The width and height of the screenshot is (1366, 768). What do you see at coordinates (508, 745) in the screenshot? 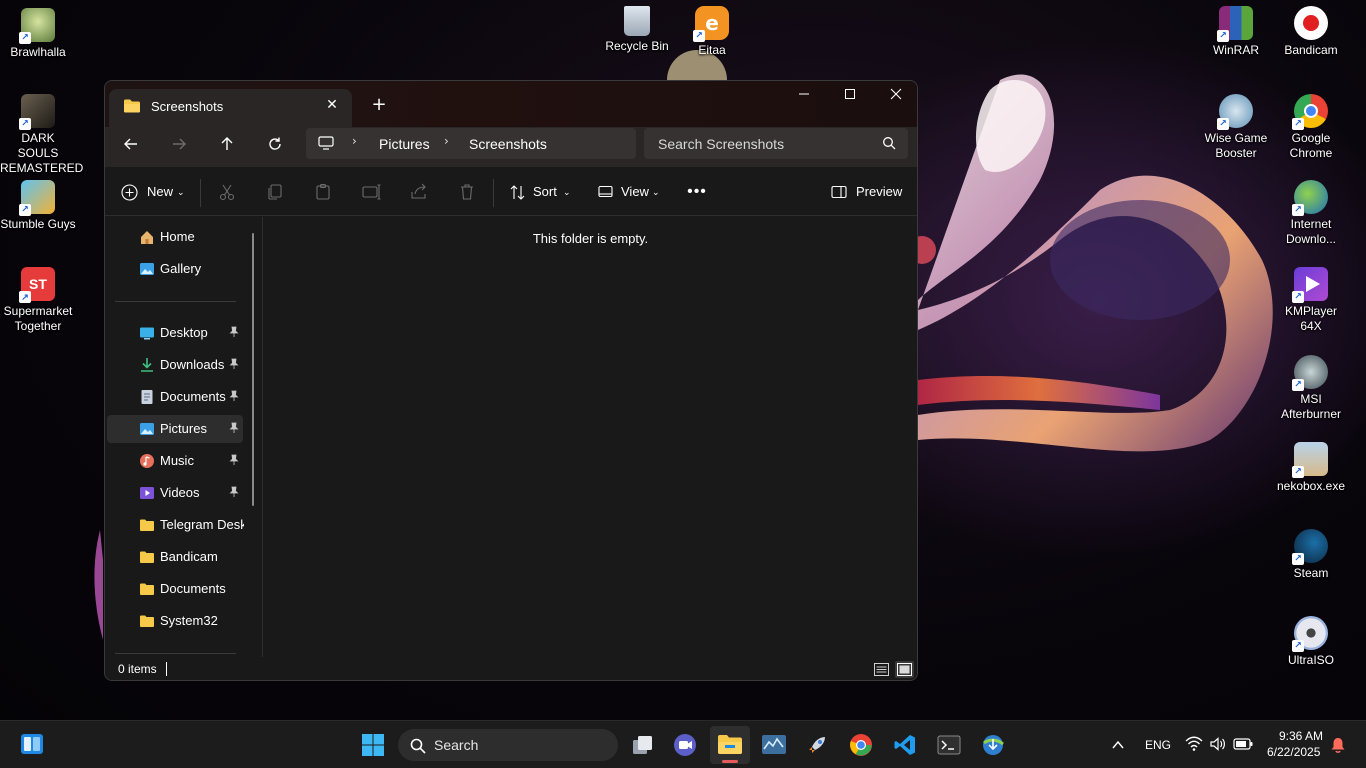
I see `taskbar-search: Search` at bounding box center [508, 745].